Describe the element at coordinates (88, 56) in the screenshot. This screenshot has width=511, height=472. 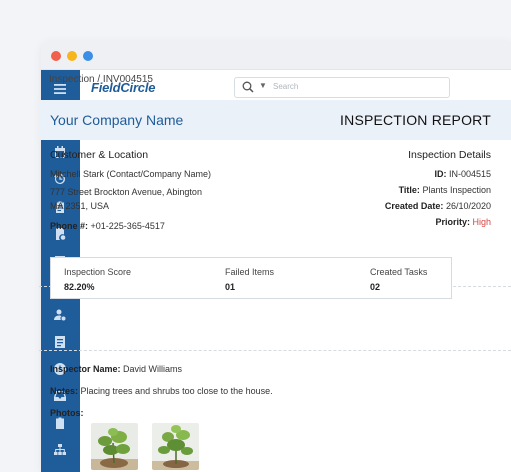
I see `maximize-window-button` at that location.